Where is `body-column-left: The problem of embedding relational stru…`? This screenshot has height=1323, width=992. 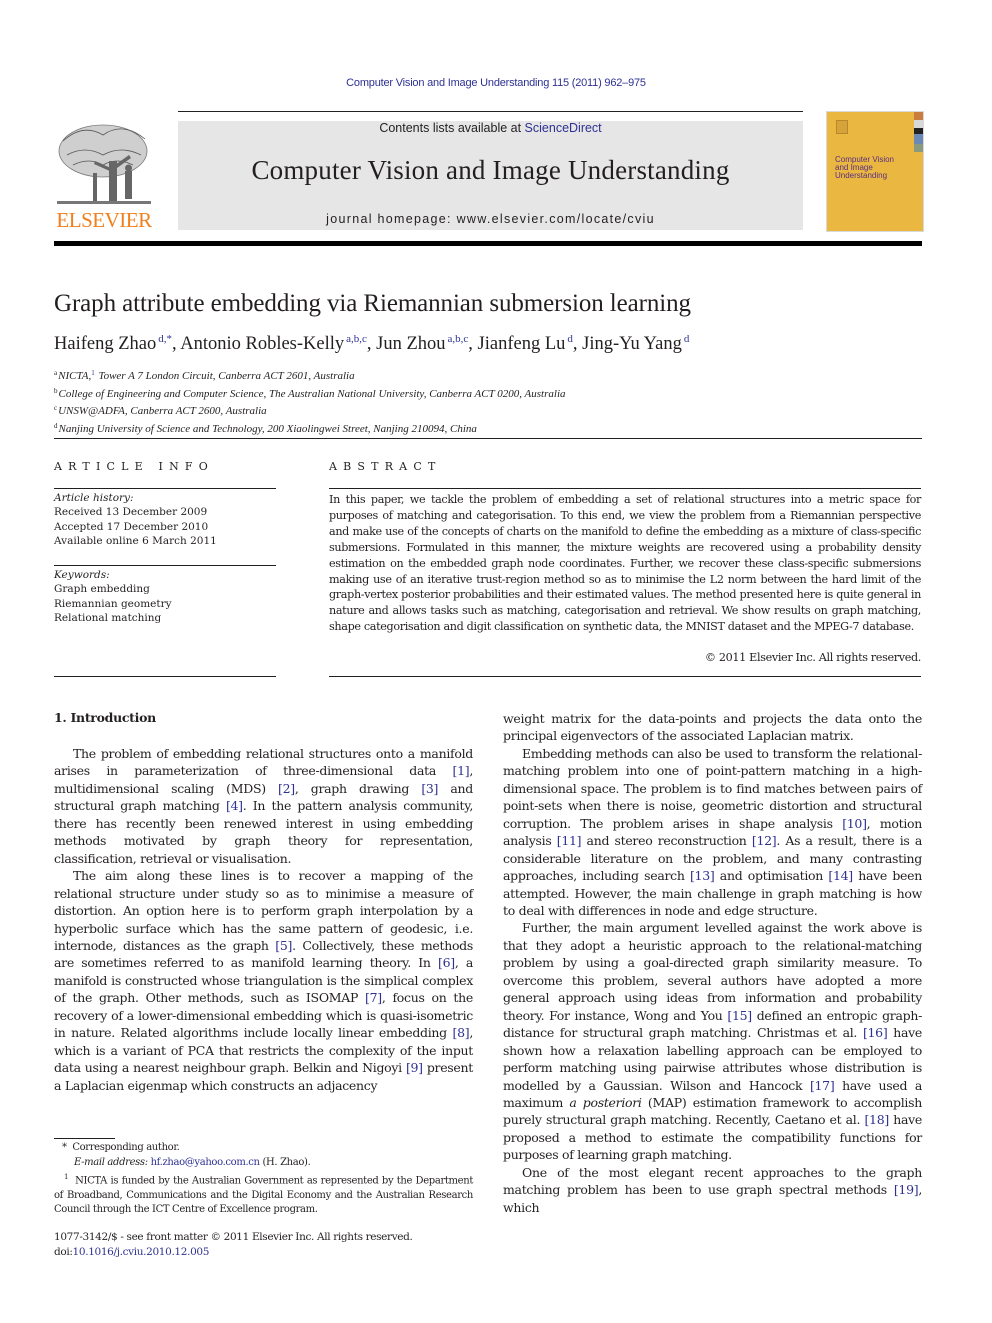
body-column-left: The problem of embedding relational stru… is located at coordinates (263, 919).